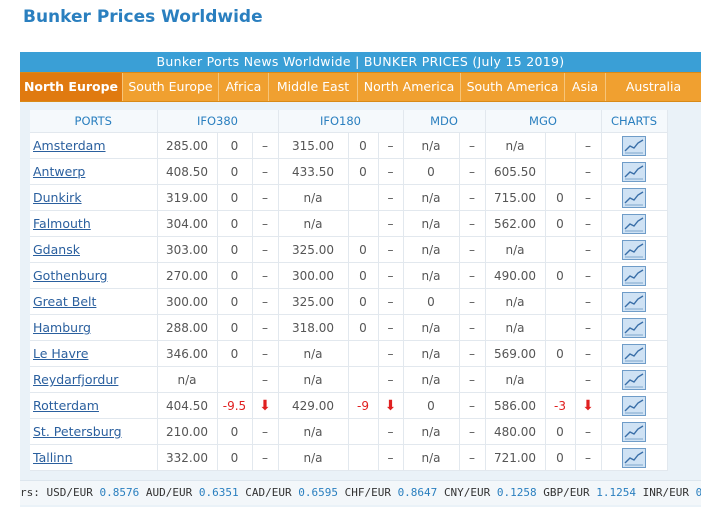 The height and width of the screenshot is (512, 720). Describe the element at coordinates (71, 87) in the screenshot. I see `tab-north-europe: North Europe` at that location.